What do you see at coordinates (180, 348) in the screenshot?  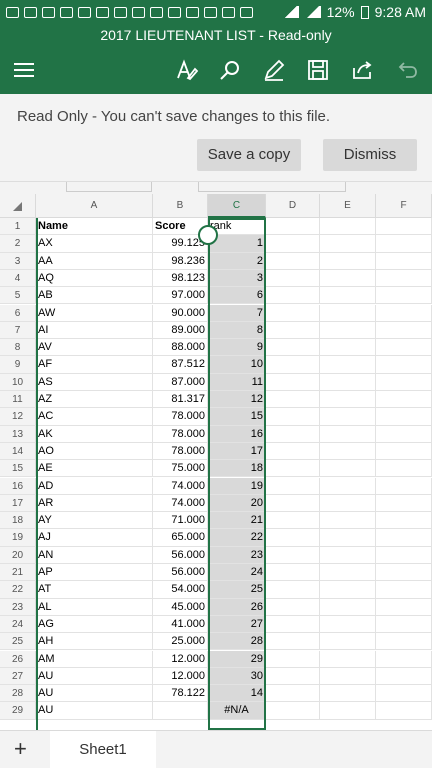 I see `cell-score: 88.000` at bounding box center [180, 348].